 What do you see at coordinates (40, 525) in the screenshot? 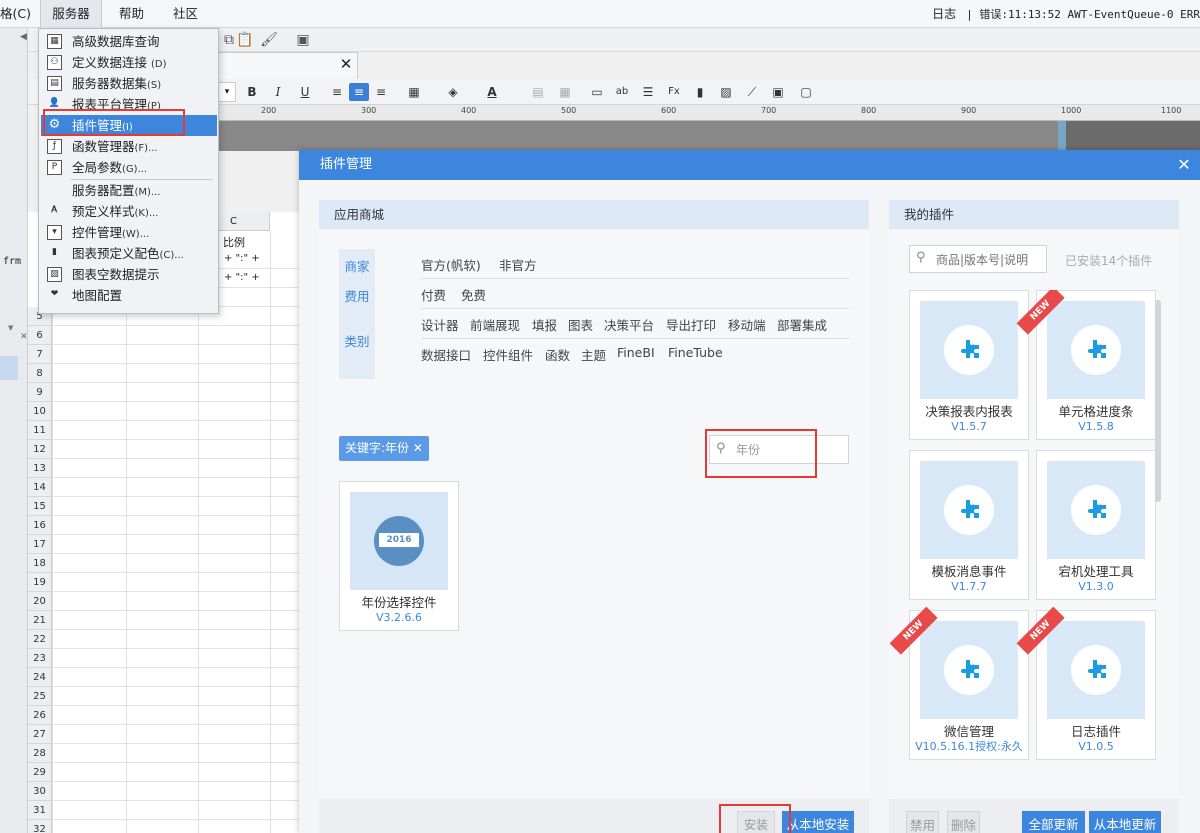
I see `row-number: 16` at bounding box center [40, 525].